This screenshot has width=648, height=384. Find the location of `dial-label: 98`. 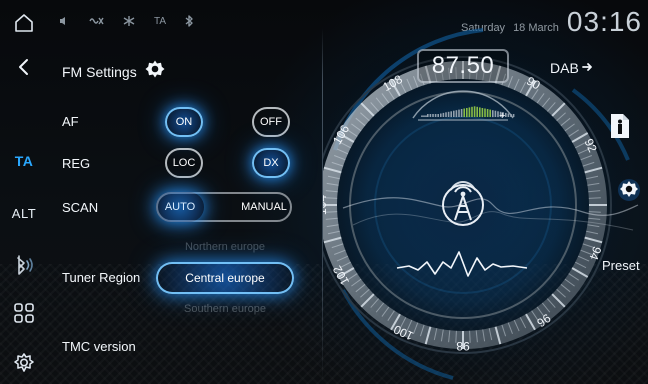

dial-label: 98 is located at coordinates (463, 346).